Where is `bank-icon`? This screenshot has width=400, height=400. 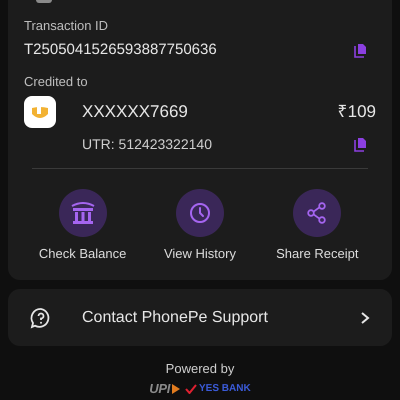 bank-icon is located at coordinates (83, 213).